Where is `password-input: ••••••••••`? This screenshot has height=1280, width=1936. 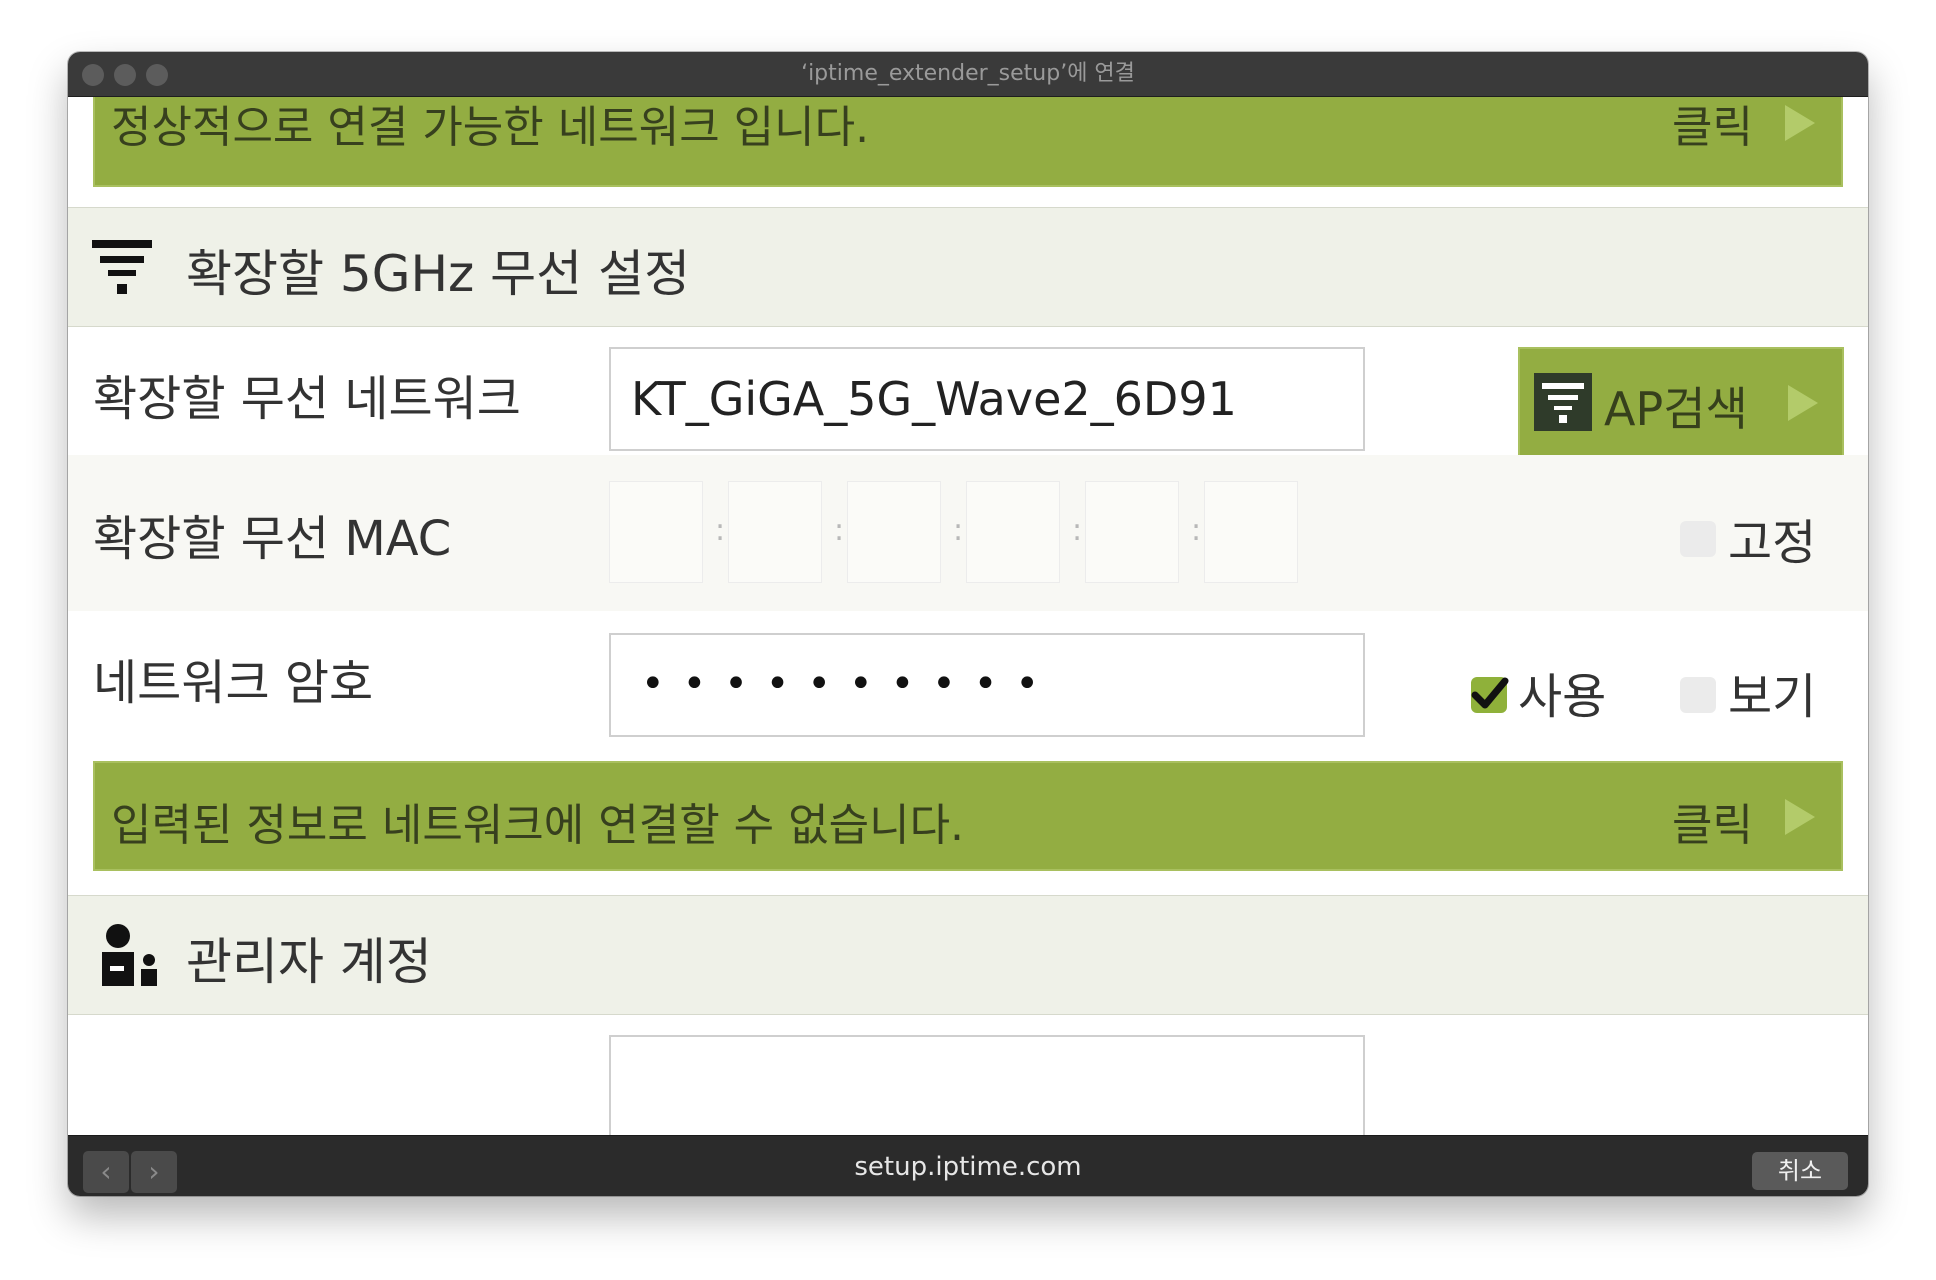 password-input: •••••••••• is located at coordinates (849, 684).